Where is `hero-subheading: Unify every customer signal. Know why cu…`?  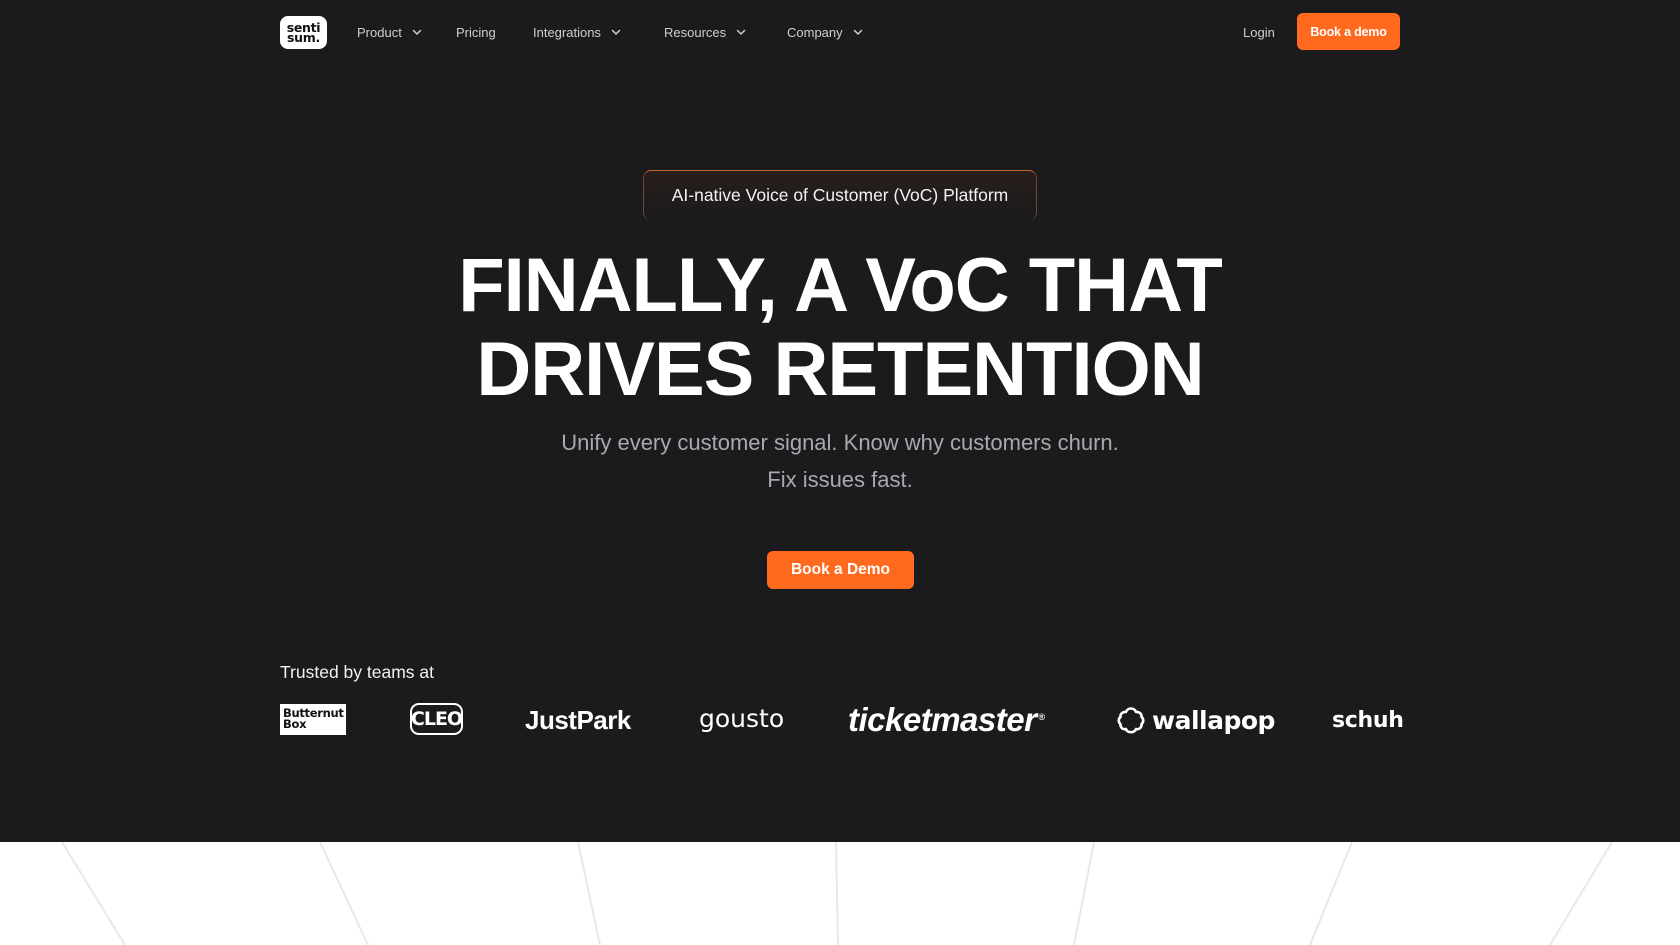
hero-subheading: Unify every customer signal. Know why cu… is located at coordinates (840, 461).